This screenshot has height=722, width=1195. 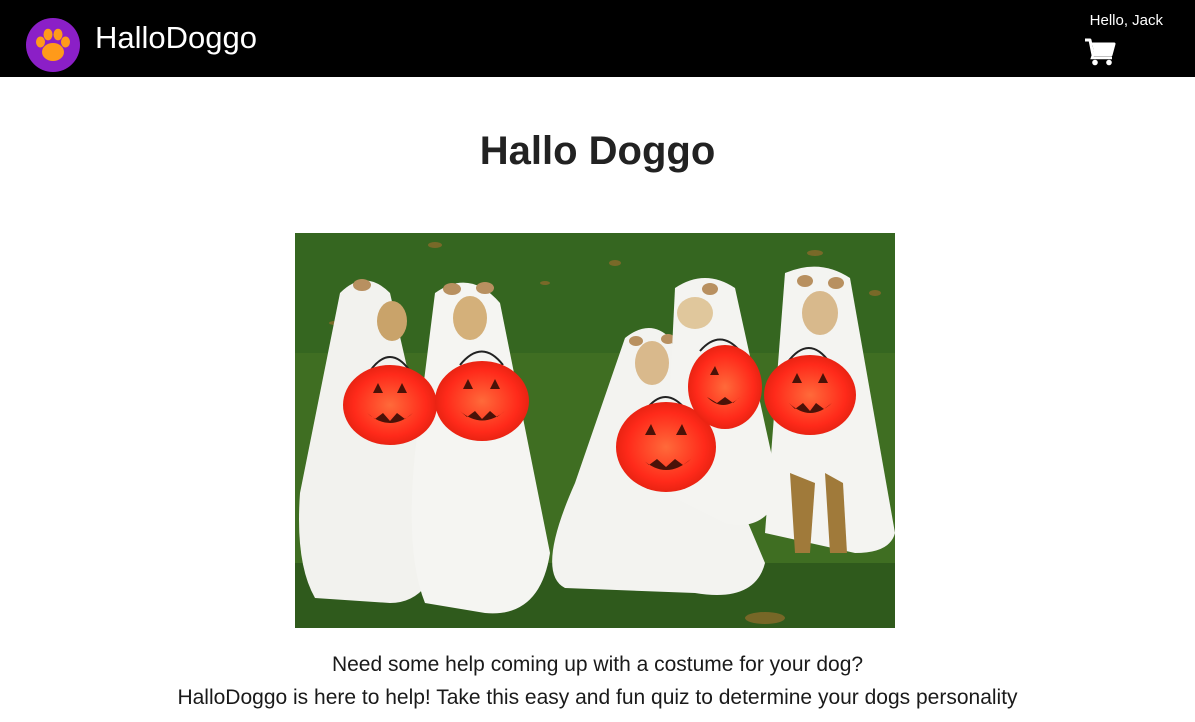 I want to click on top-navbar: HalloDoggo Hello, Jack, so click(x=597, y=38).